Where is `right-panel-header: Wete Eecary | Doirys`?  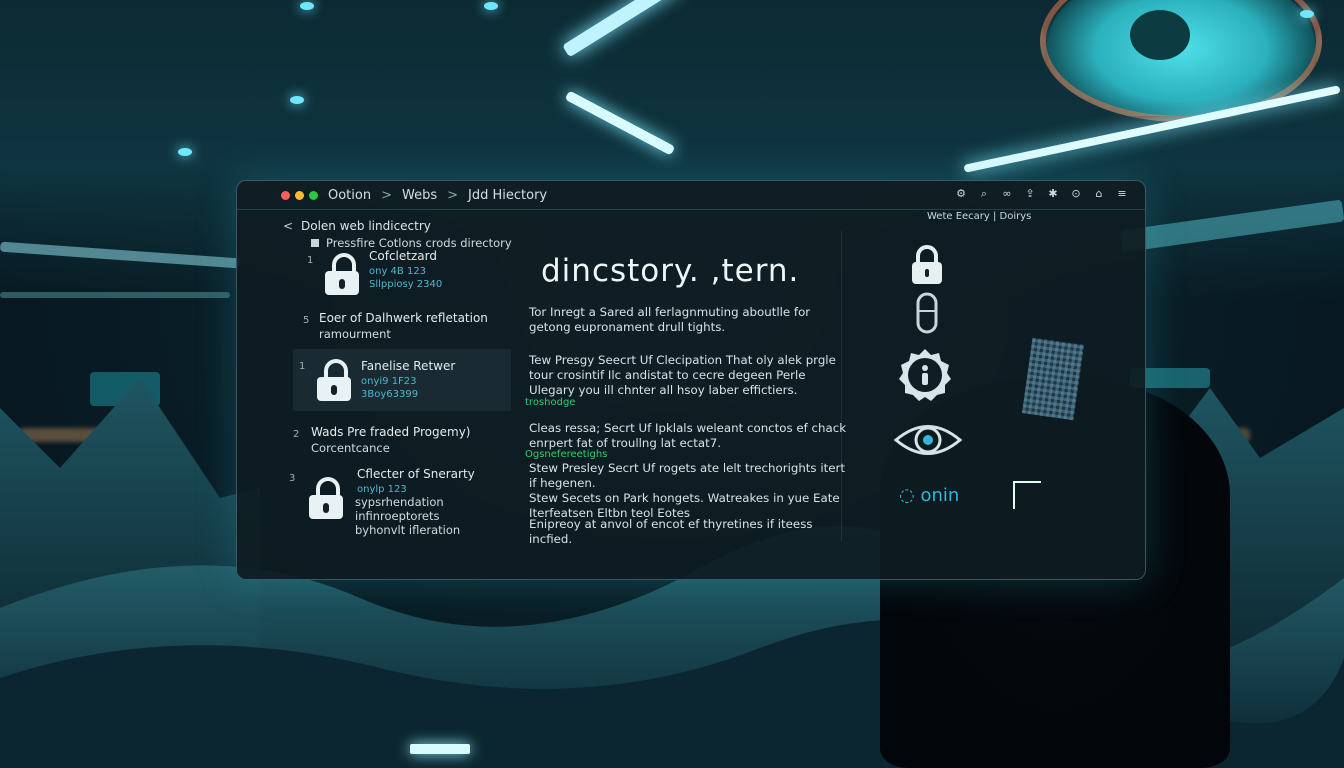
right-panel-header: Wete Eecary | Doirys is located at coordinates (979, 216).